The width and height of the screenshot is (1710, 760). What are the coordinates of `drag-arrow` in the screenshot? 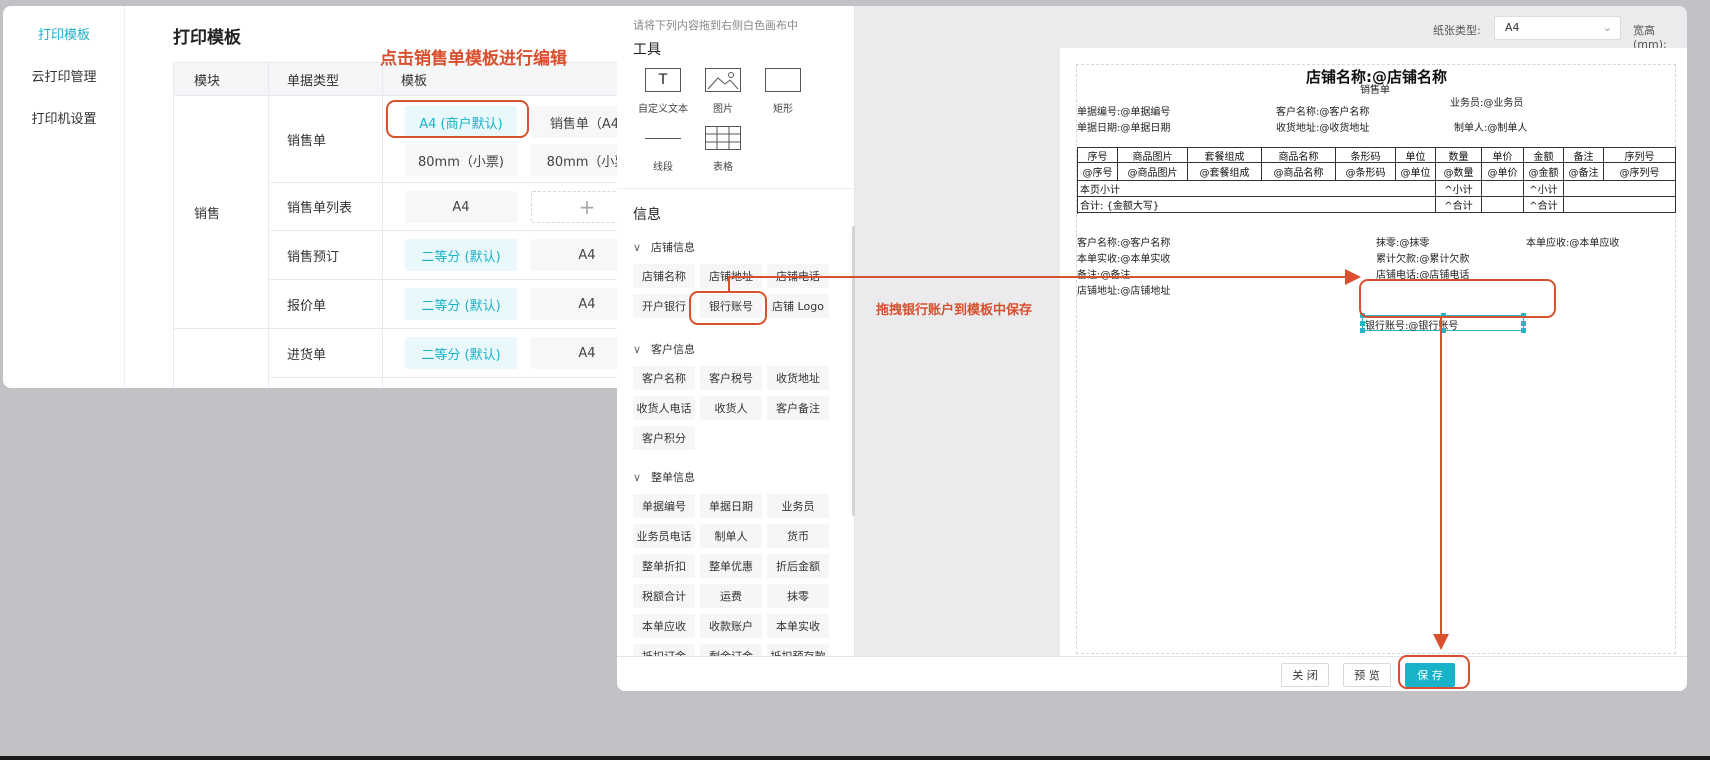 It's located at (1044, 280).